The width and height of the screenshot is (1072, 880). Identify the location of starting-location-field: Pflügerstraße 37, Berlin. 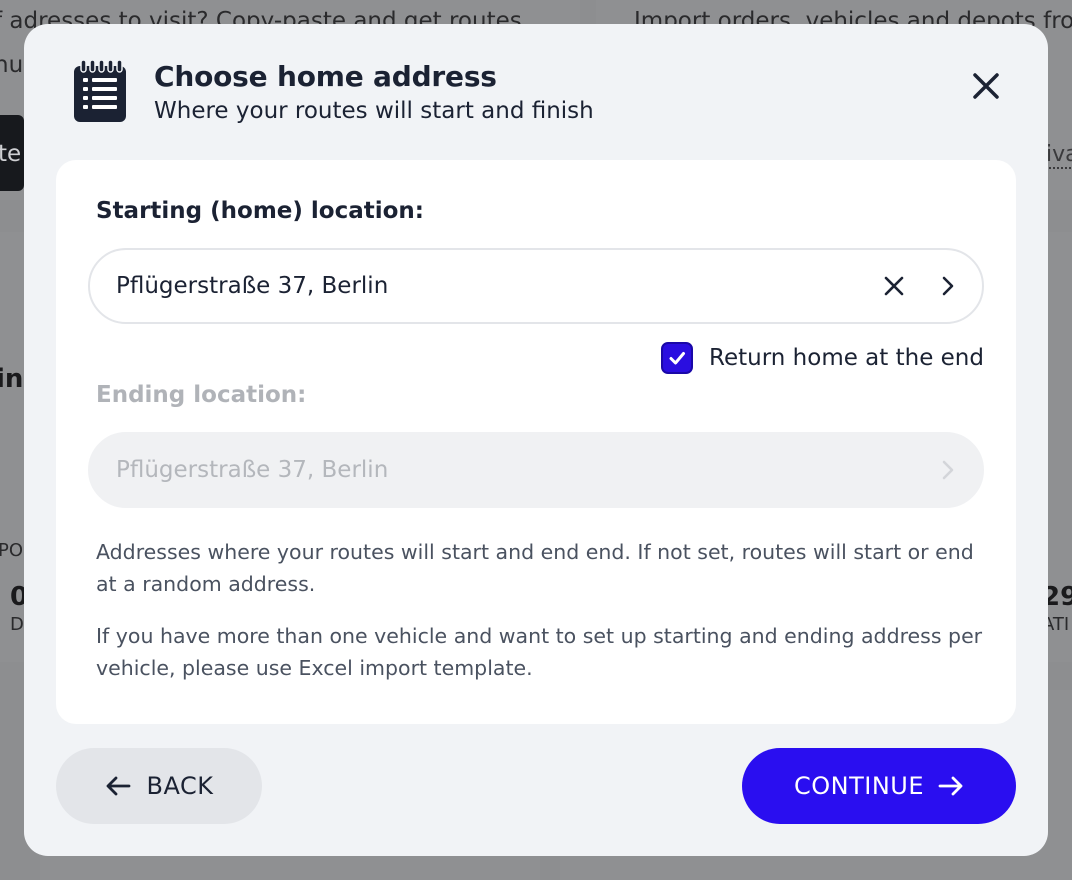
(536, 286).